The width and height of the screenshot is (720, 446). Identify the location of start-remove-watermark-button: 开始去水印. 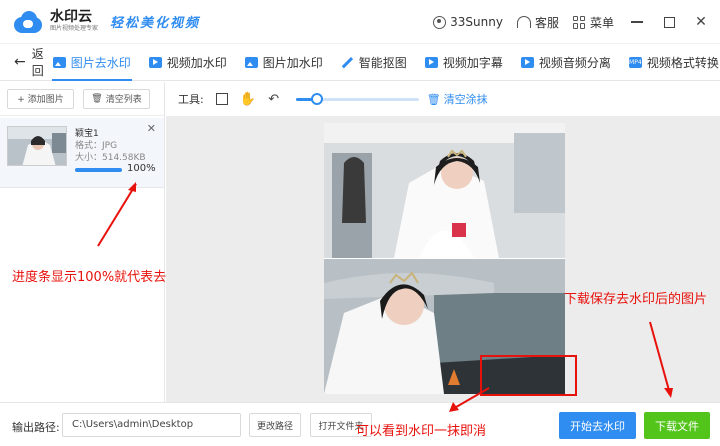
(597, 425).